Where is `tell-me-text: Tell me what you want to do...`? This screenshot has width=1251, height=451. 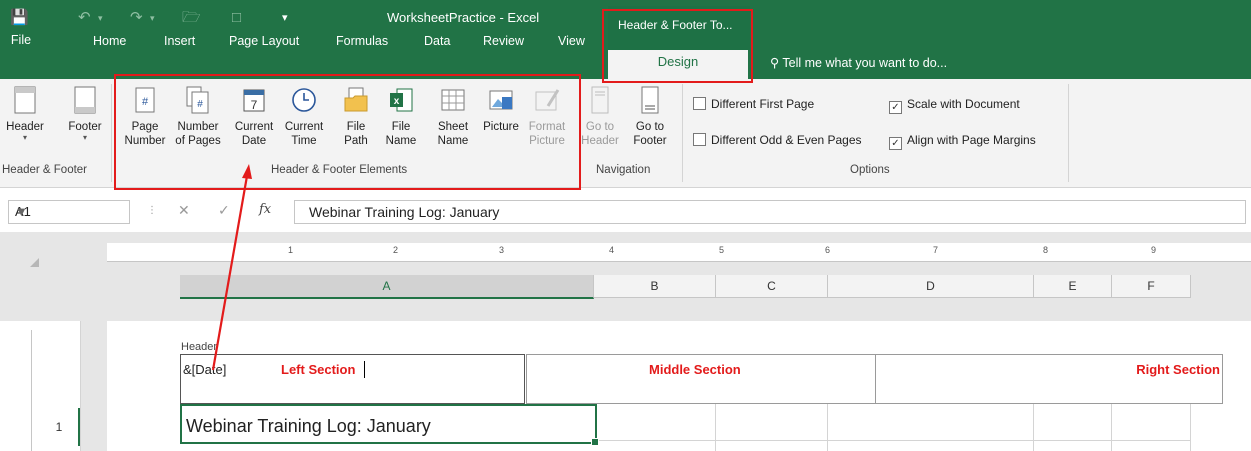
tell-me-text: Tell me what you want to do... is located at coordinates (865, 63).